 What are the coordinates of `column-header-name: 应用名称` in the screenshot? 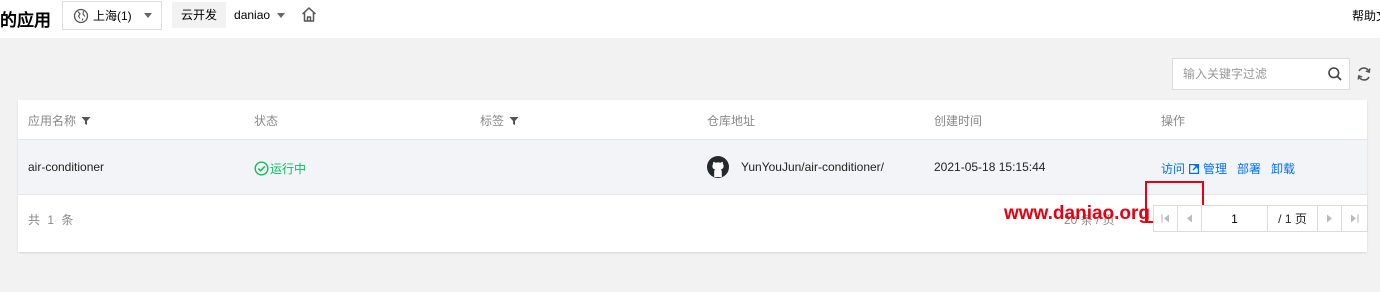 It's located at (59, 120).